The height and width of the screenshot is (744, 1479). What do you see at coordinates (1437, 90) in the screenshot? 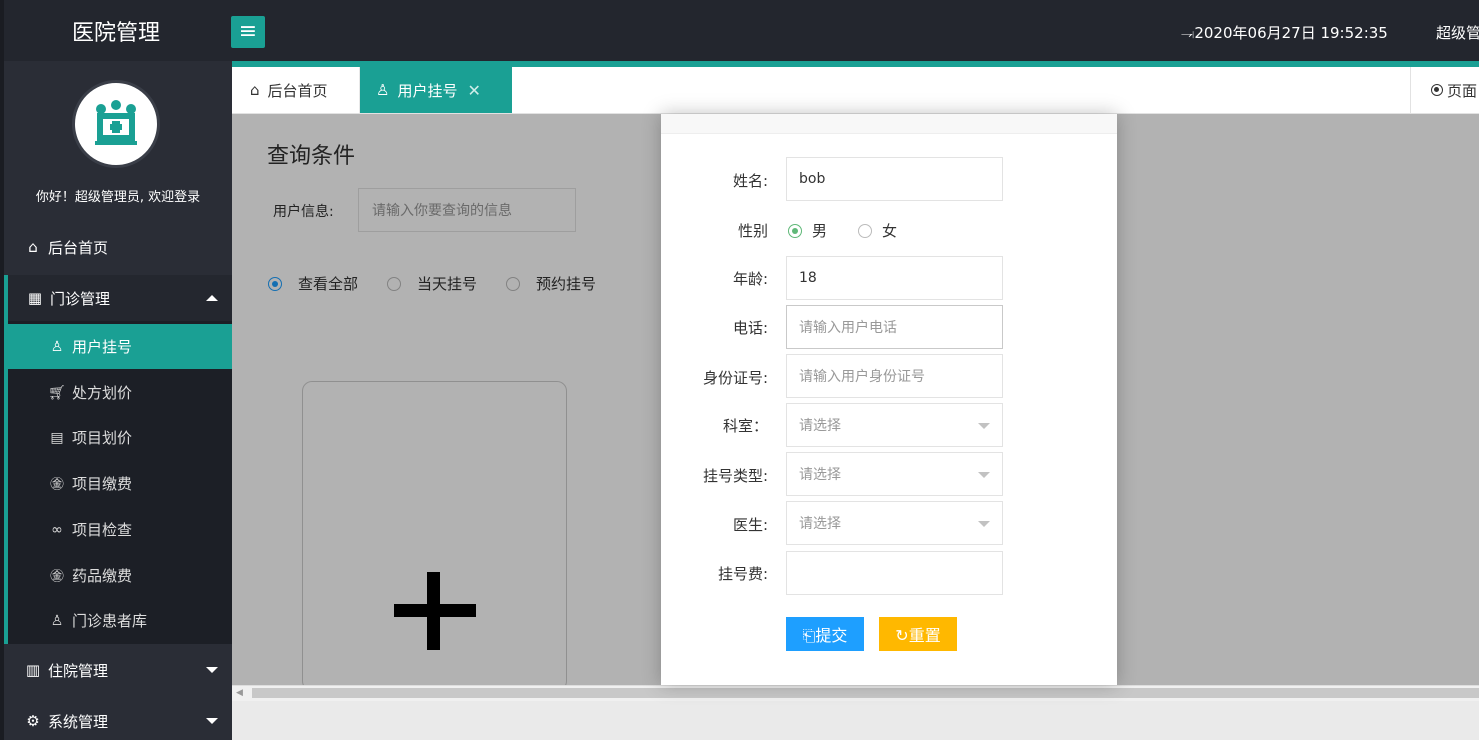
I see `target-icon` at bounding box center [1437, 90].